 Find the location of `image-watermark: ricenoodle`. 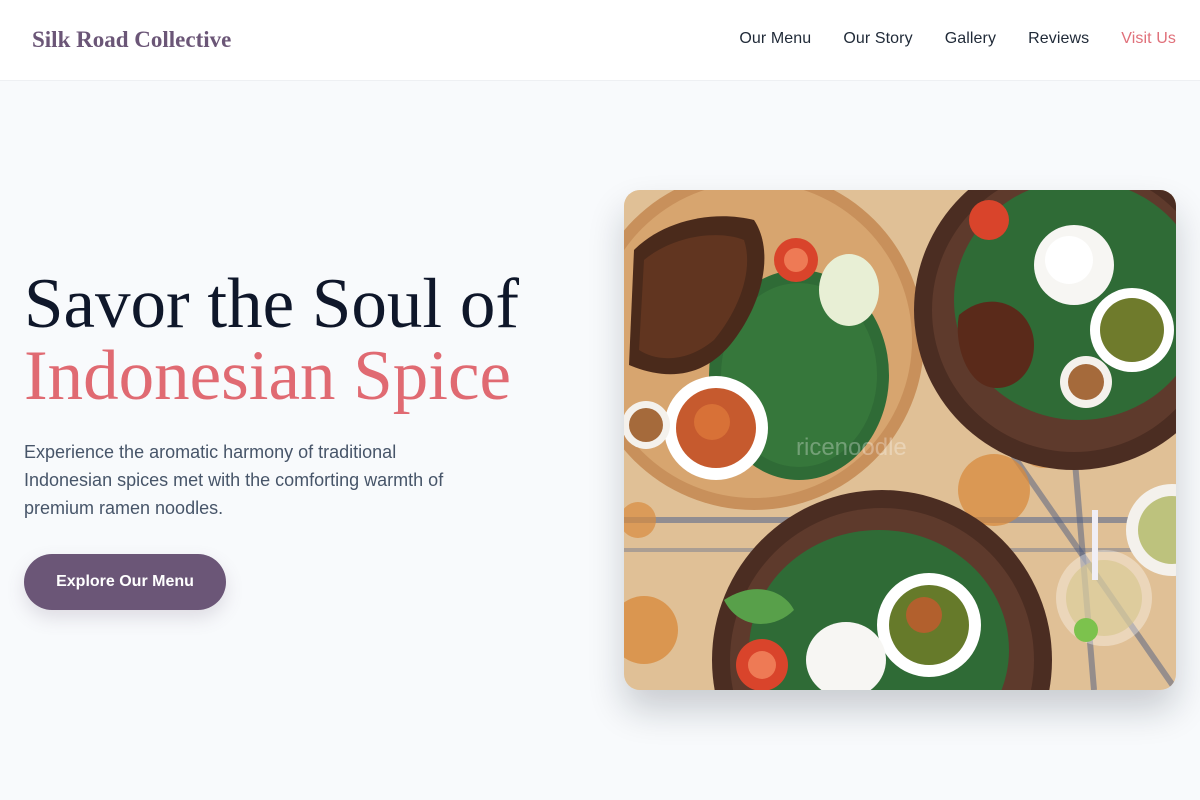

image-watermark: ricenoodle is located at coordinates (851, 447).